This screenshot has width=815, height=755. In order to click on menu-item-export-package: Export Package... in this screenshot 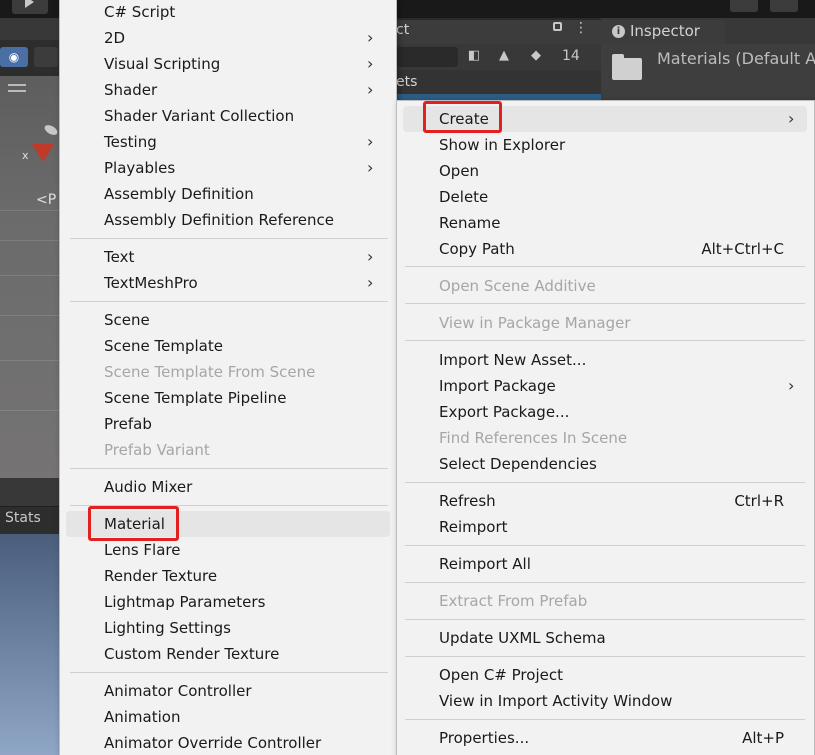, I will do `click(504, 412)`.